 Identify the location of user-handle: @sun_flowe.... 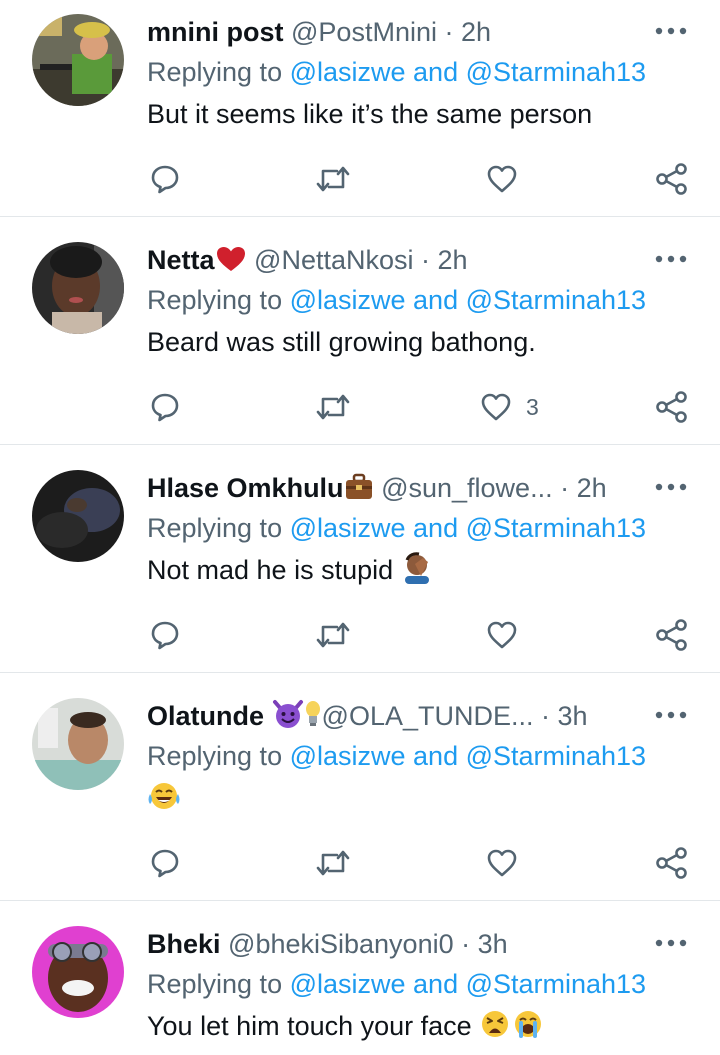
(467, 488).